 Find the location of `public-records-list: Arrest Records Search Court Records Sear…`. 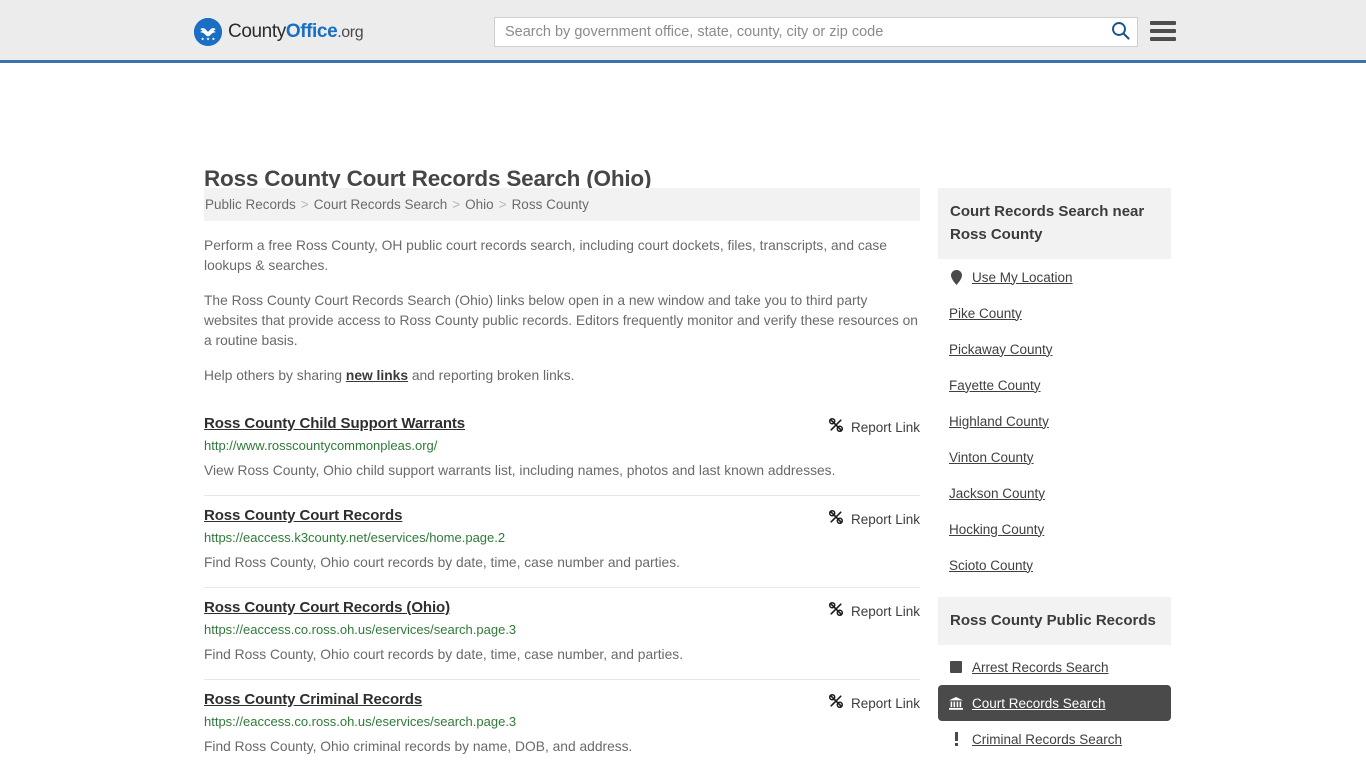

public-records-list: Arrest Records Search Court Records Sear… is located at coordinates (1054, 708).